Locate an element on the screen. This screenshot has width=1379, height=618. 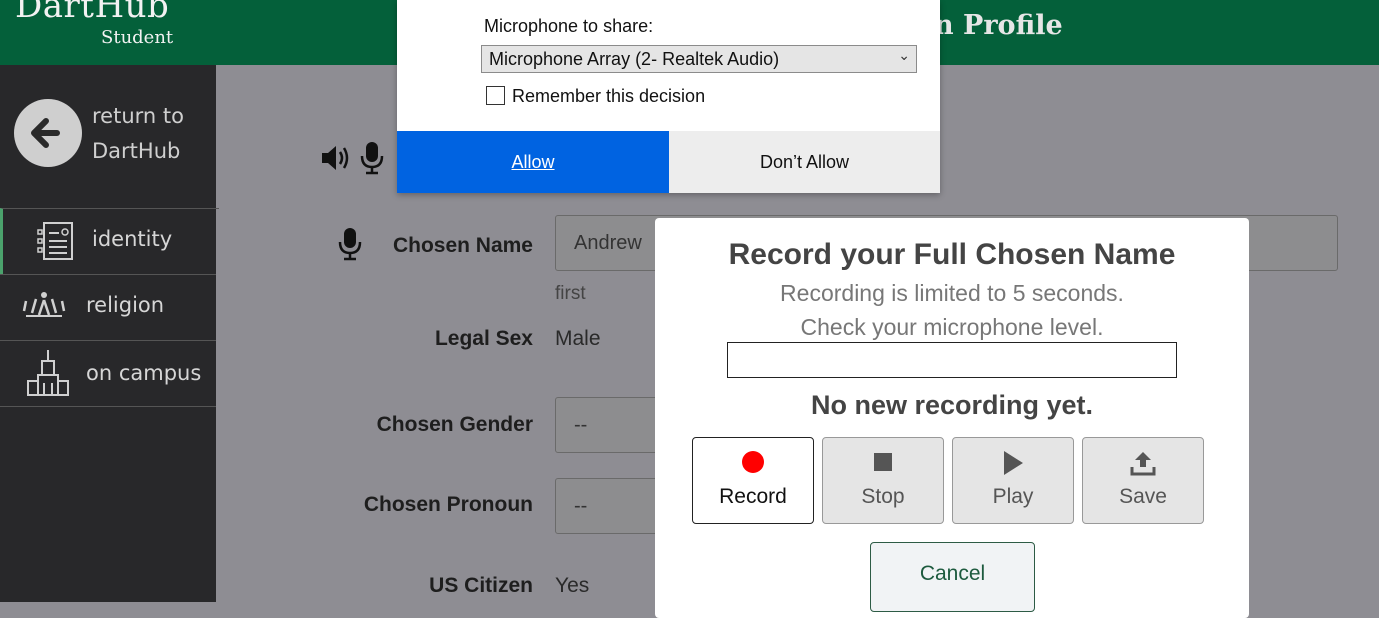
sidebar-item-religion: religion is located at coordinates (108, 307).